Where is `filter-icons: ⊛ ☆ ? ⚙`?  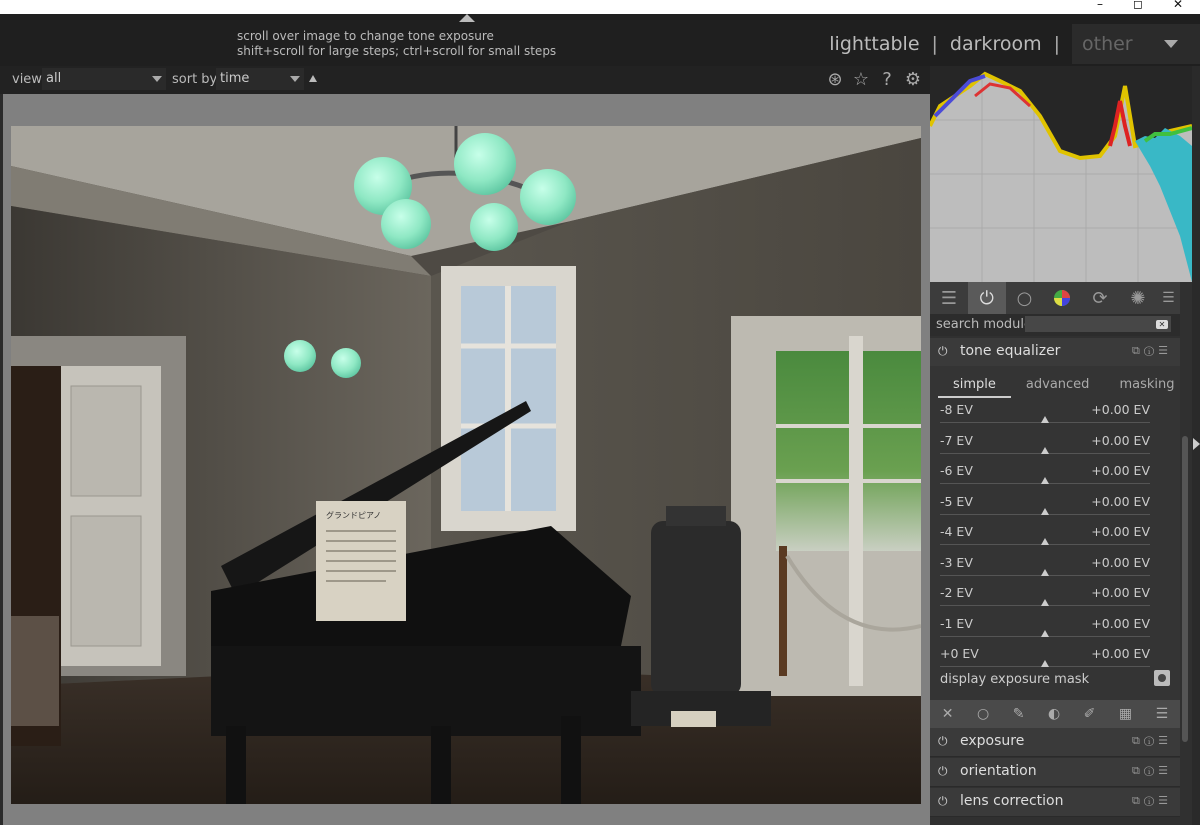 filter-icons: ⊛ ☆ ? ⚙ is located at coordinates (874, 80).